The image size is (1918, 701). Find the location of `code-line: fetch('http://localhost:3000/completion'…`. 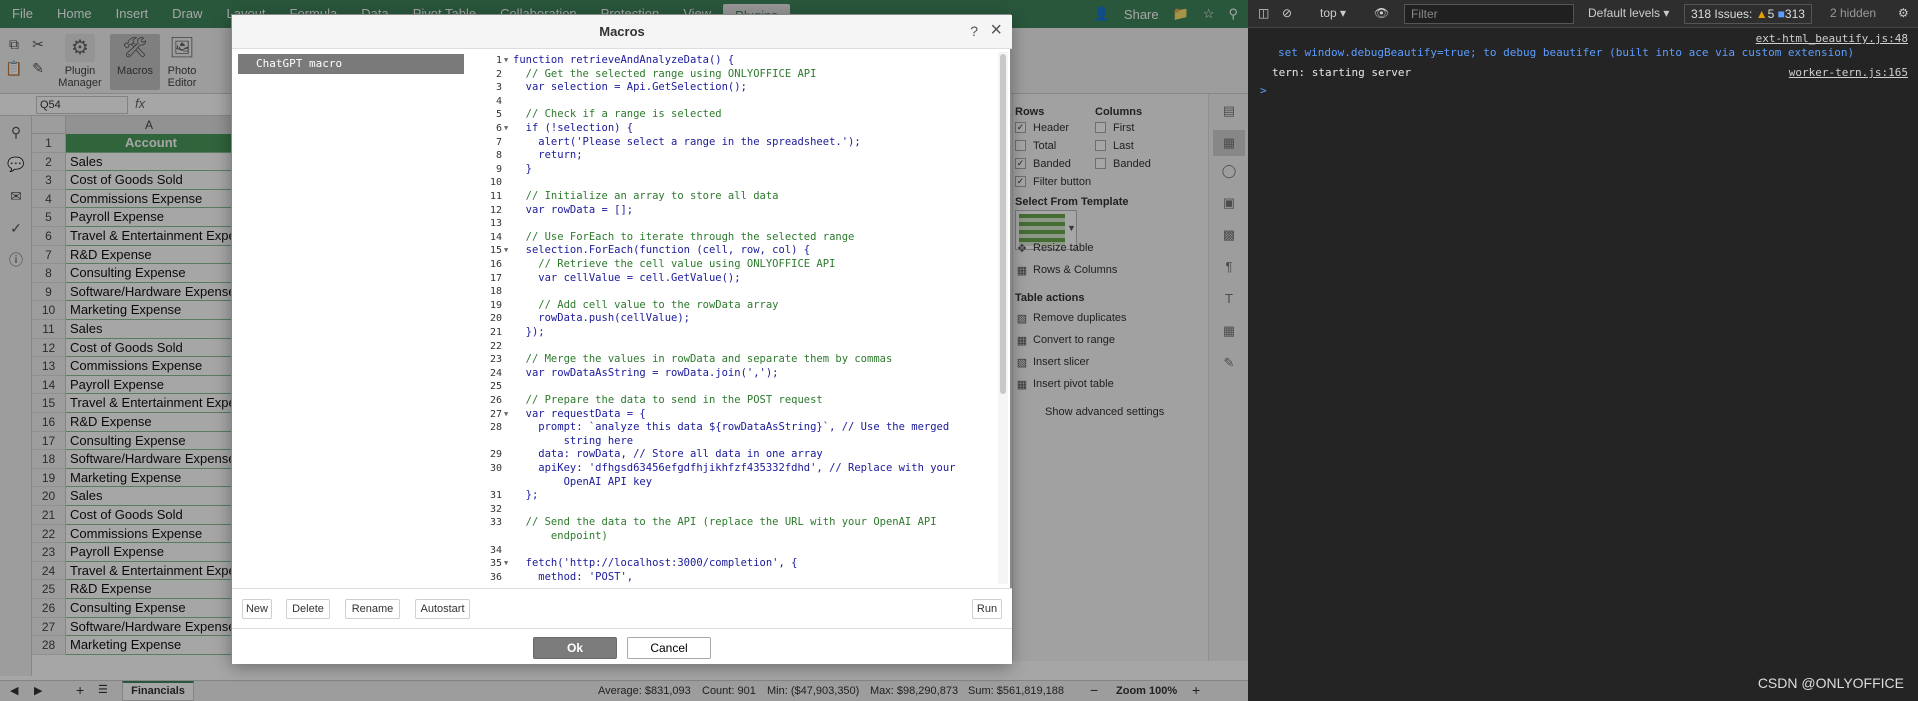

code-line: fetch('http://localhost:3000/completion'… is located at coordinates (655, 564).